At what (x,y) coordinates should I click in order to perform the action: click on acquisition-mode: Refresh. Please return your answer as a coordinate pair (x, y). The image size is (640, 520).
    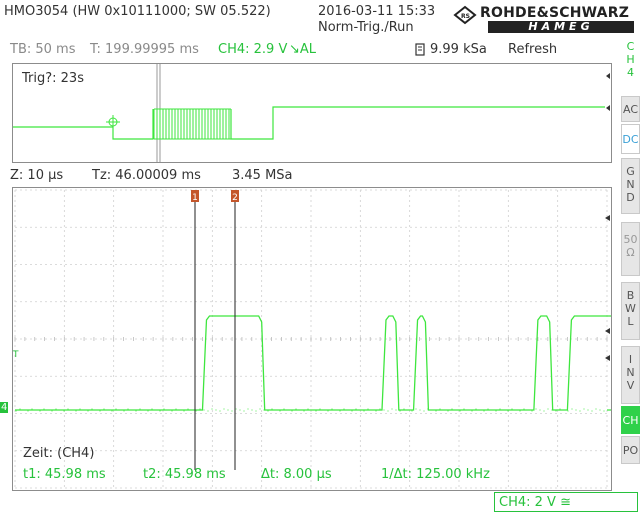
    Looking at the image, I should click on (533, 49).